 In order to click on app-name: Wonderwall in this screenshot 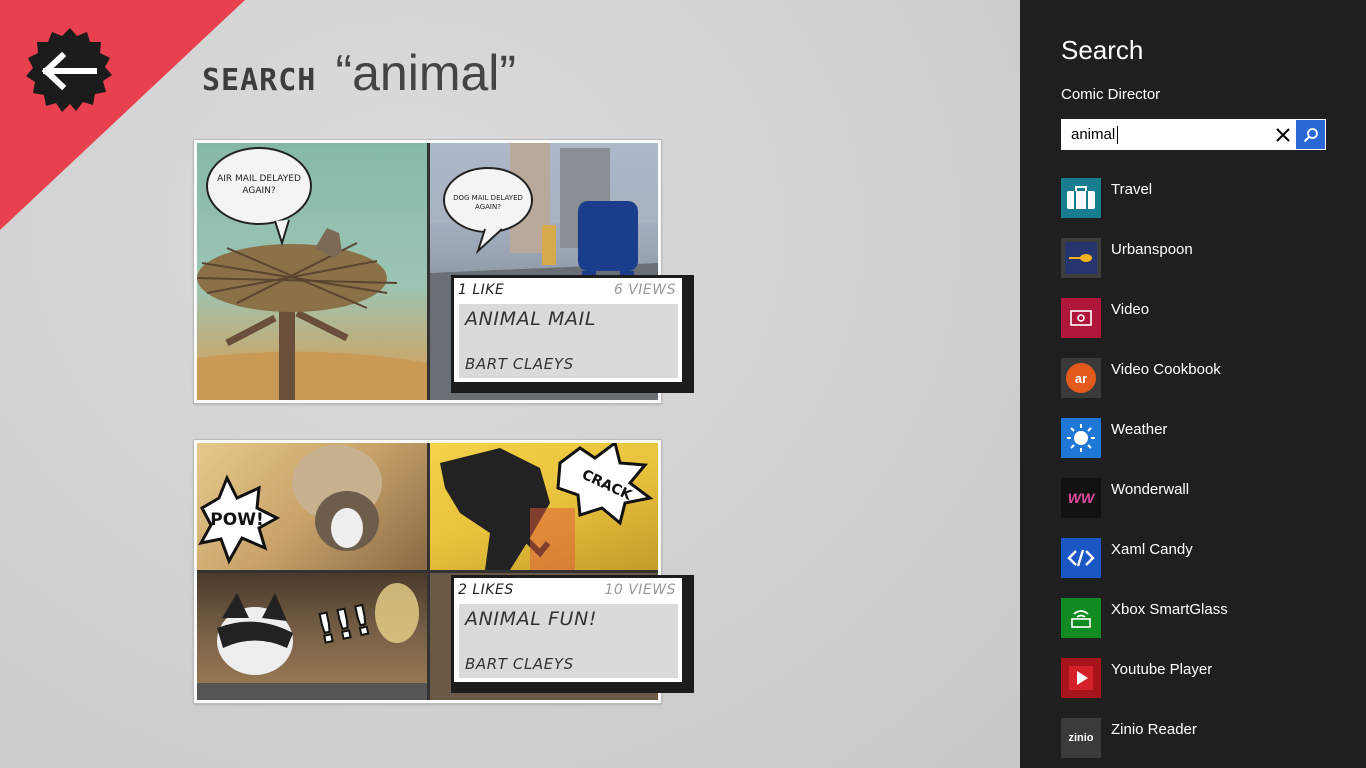, I will do `click(1150, 489)`.